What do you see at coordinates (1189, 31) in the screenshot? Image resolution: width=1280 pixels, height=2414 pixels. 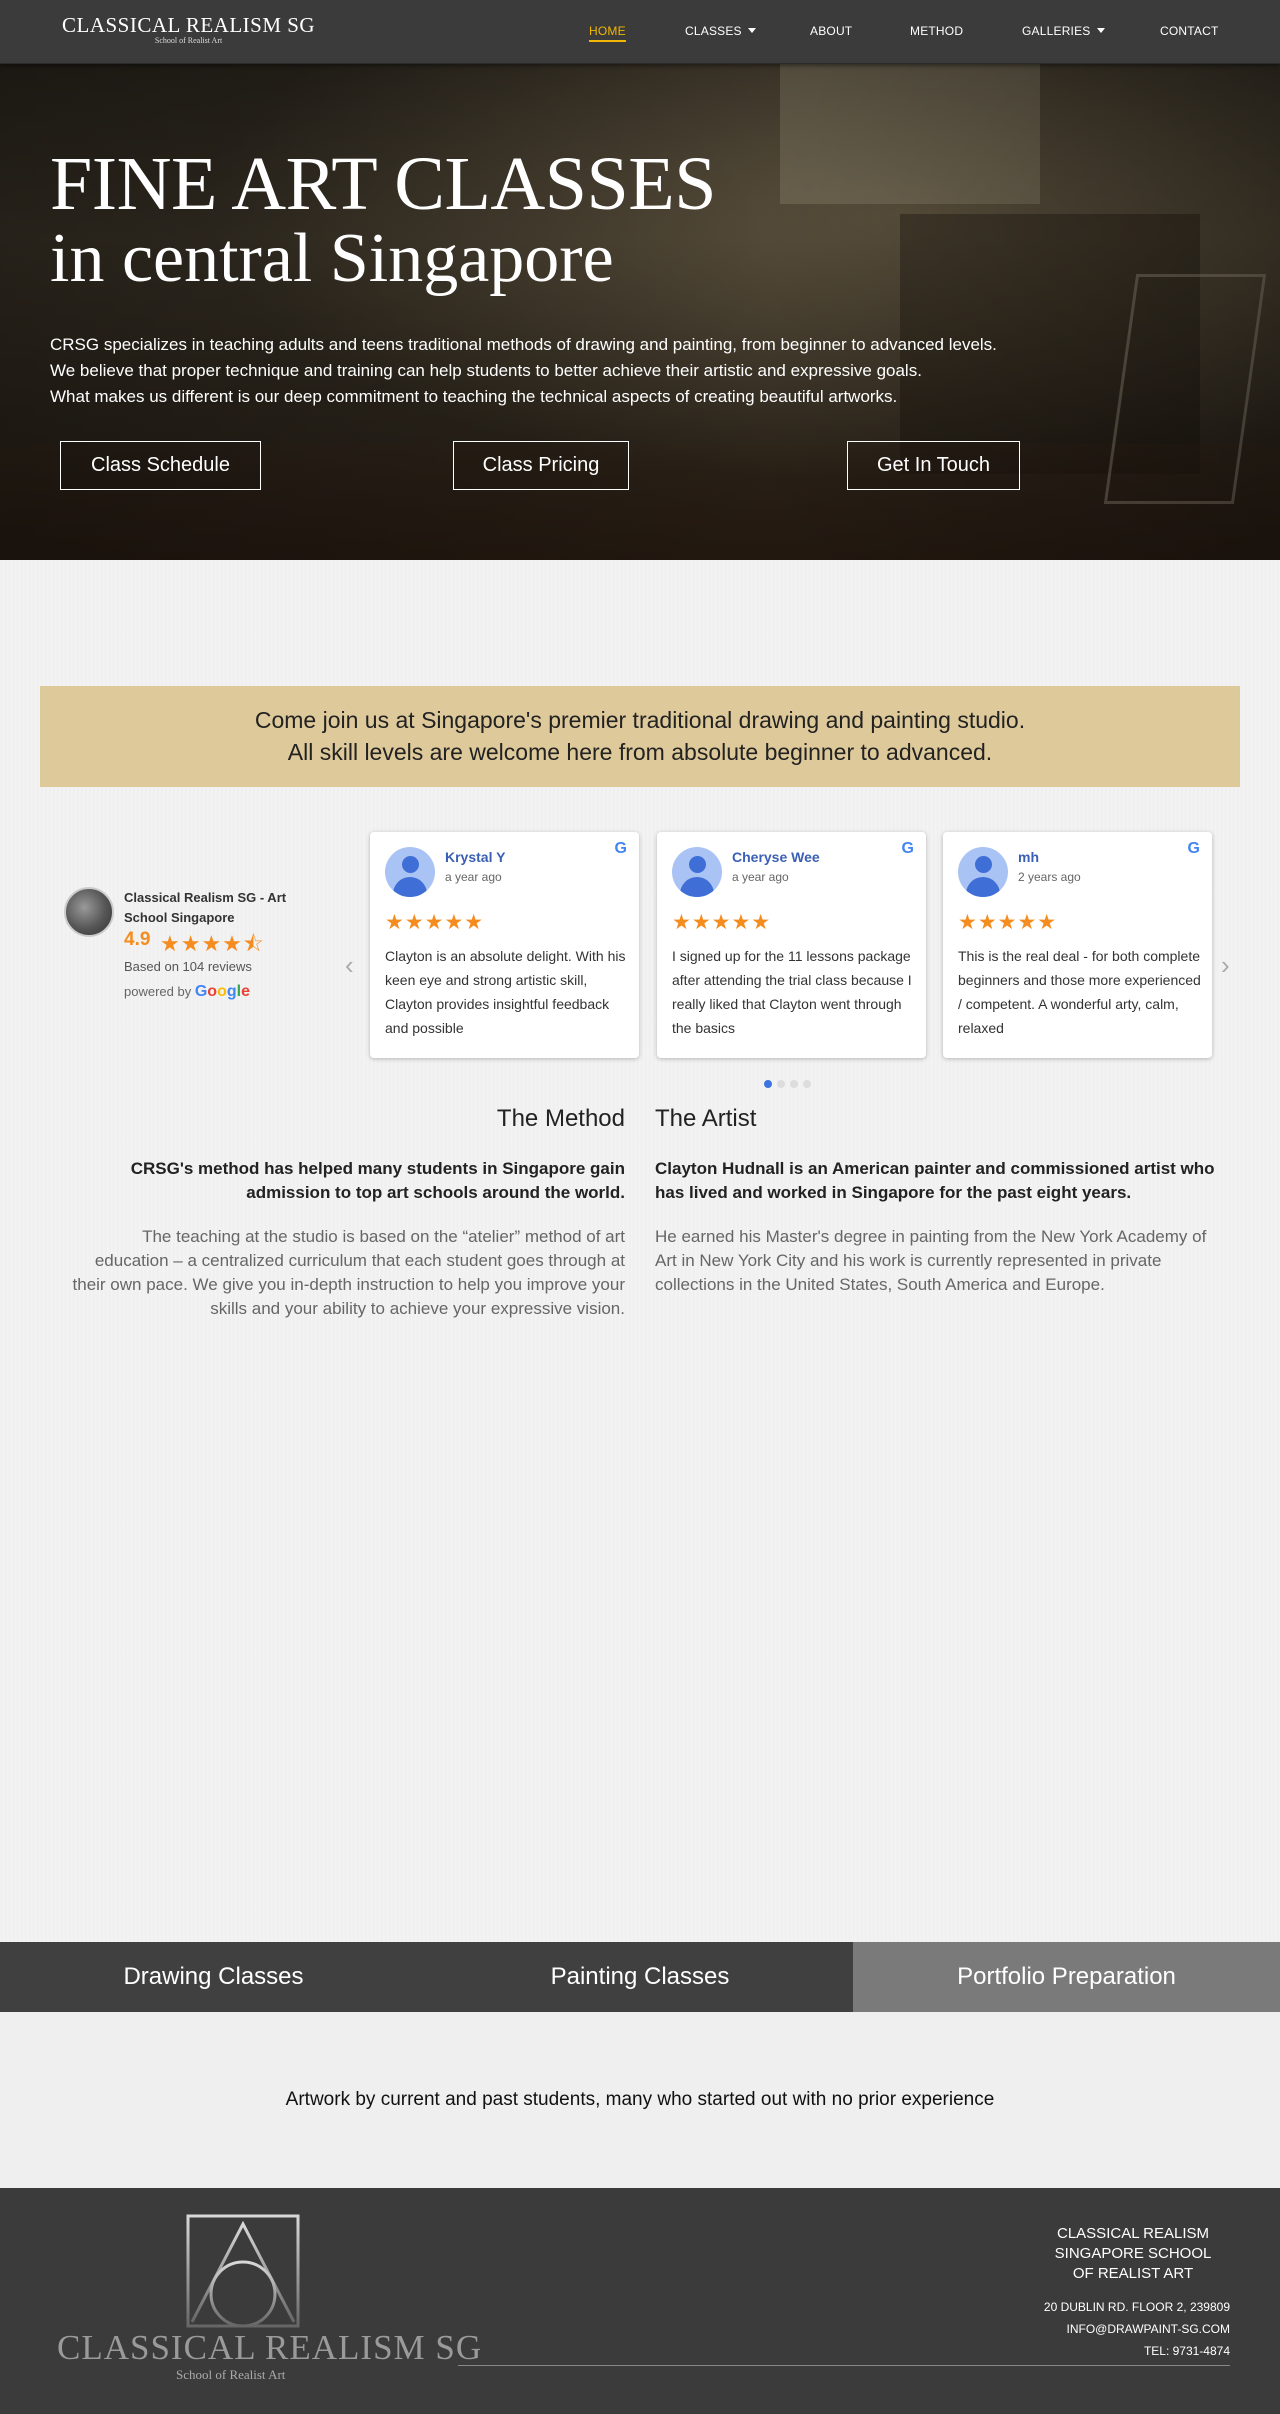 I see `nav-item-contact: CONTACT` at bounding box center [1189, 31].